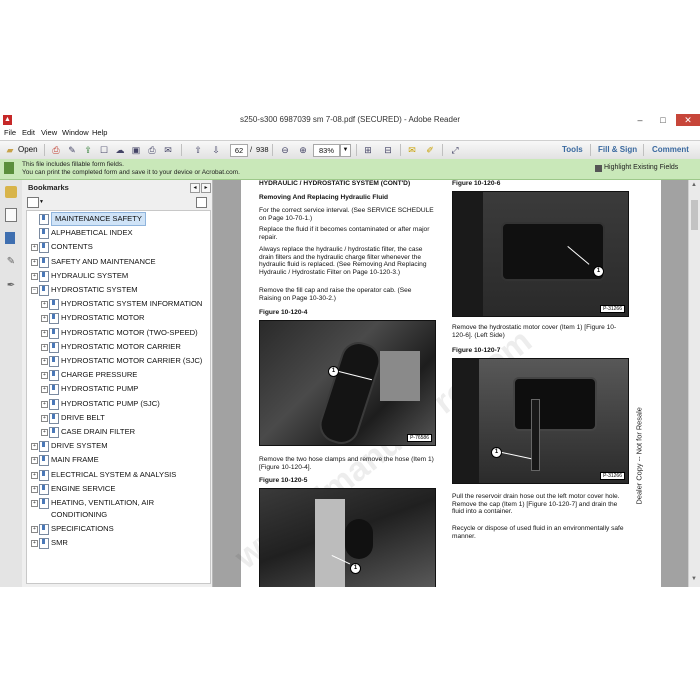  Describe the element at coordinates (117, 475) in the screenshot. I see `bookmark-item: + ELECTRICAL SYSTEM & ANALYSIS` at that location.